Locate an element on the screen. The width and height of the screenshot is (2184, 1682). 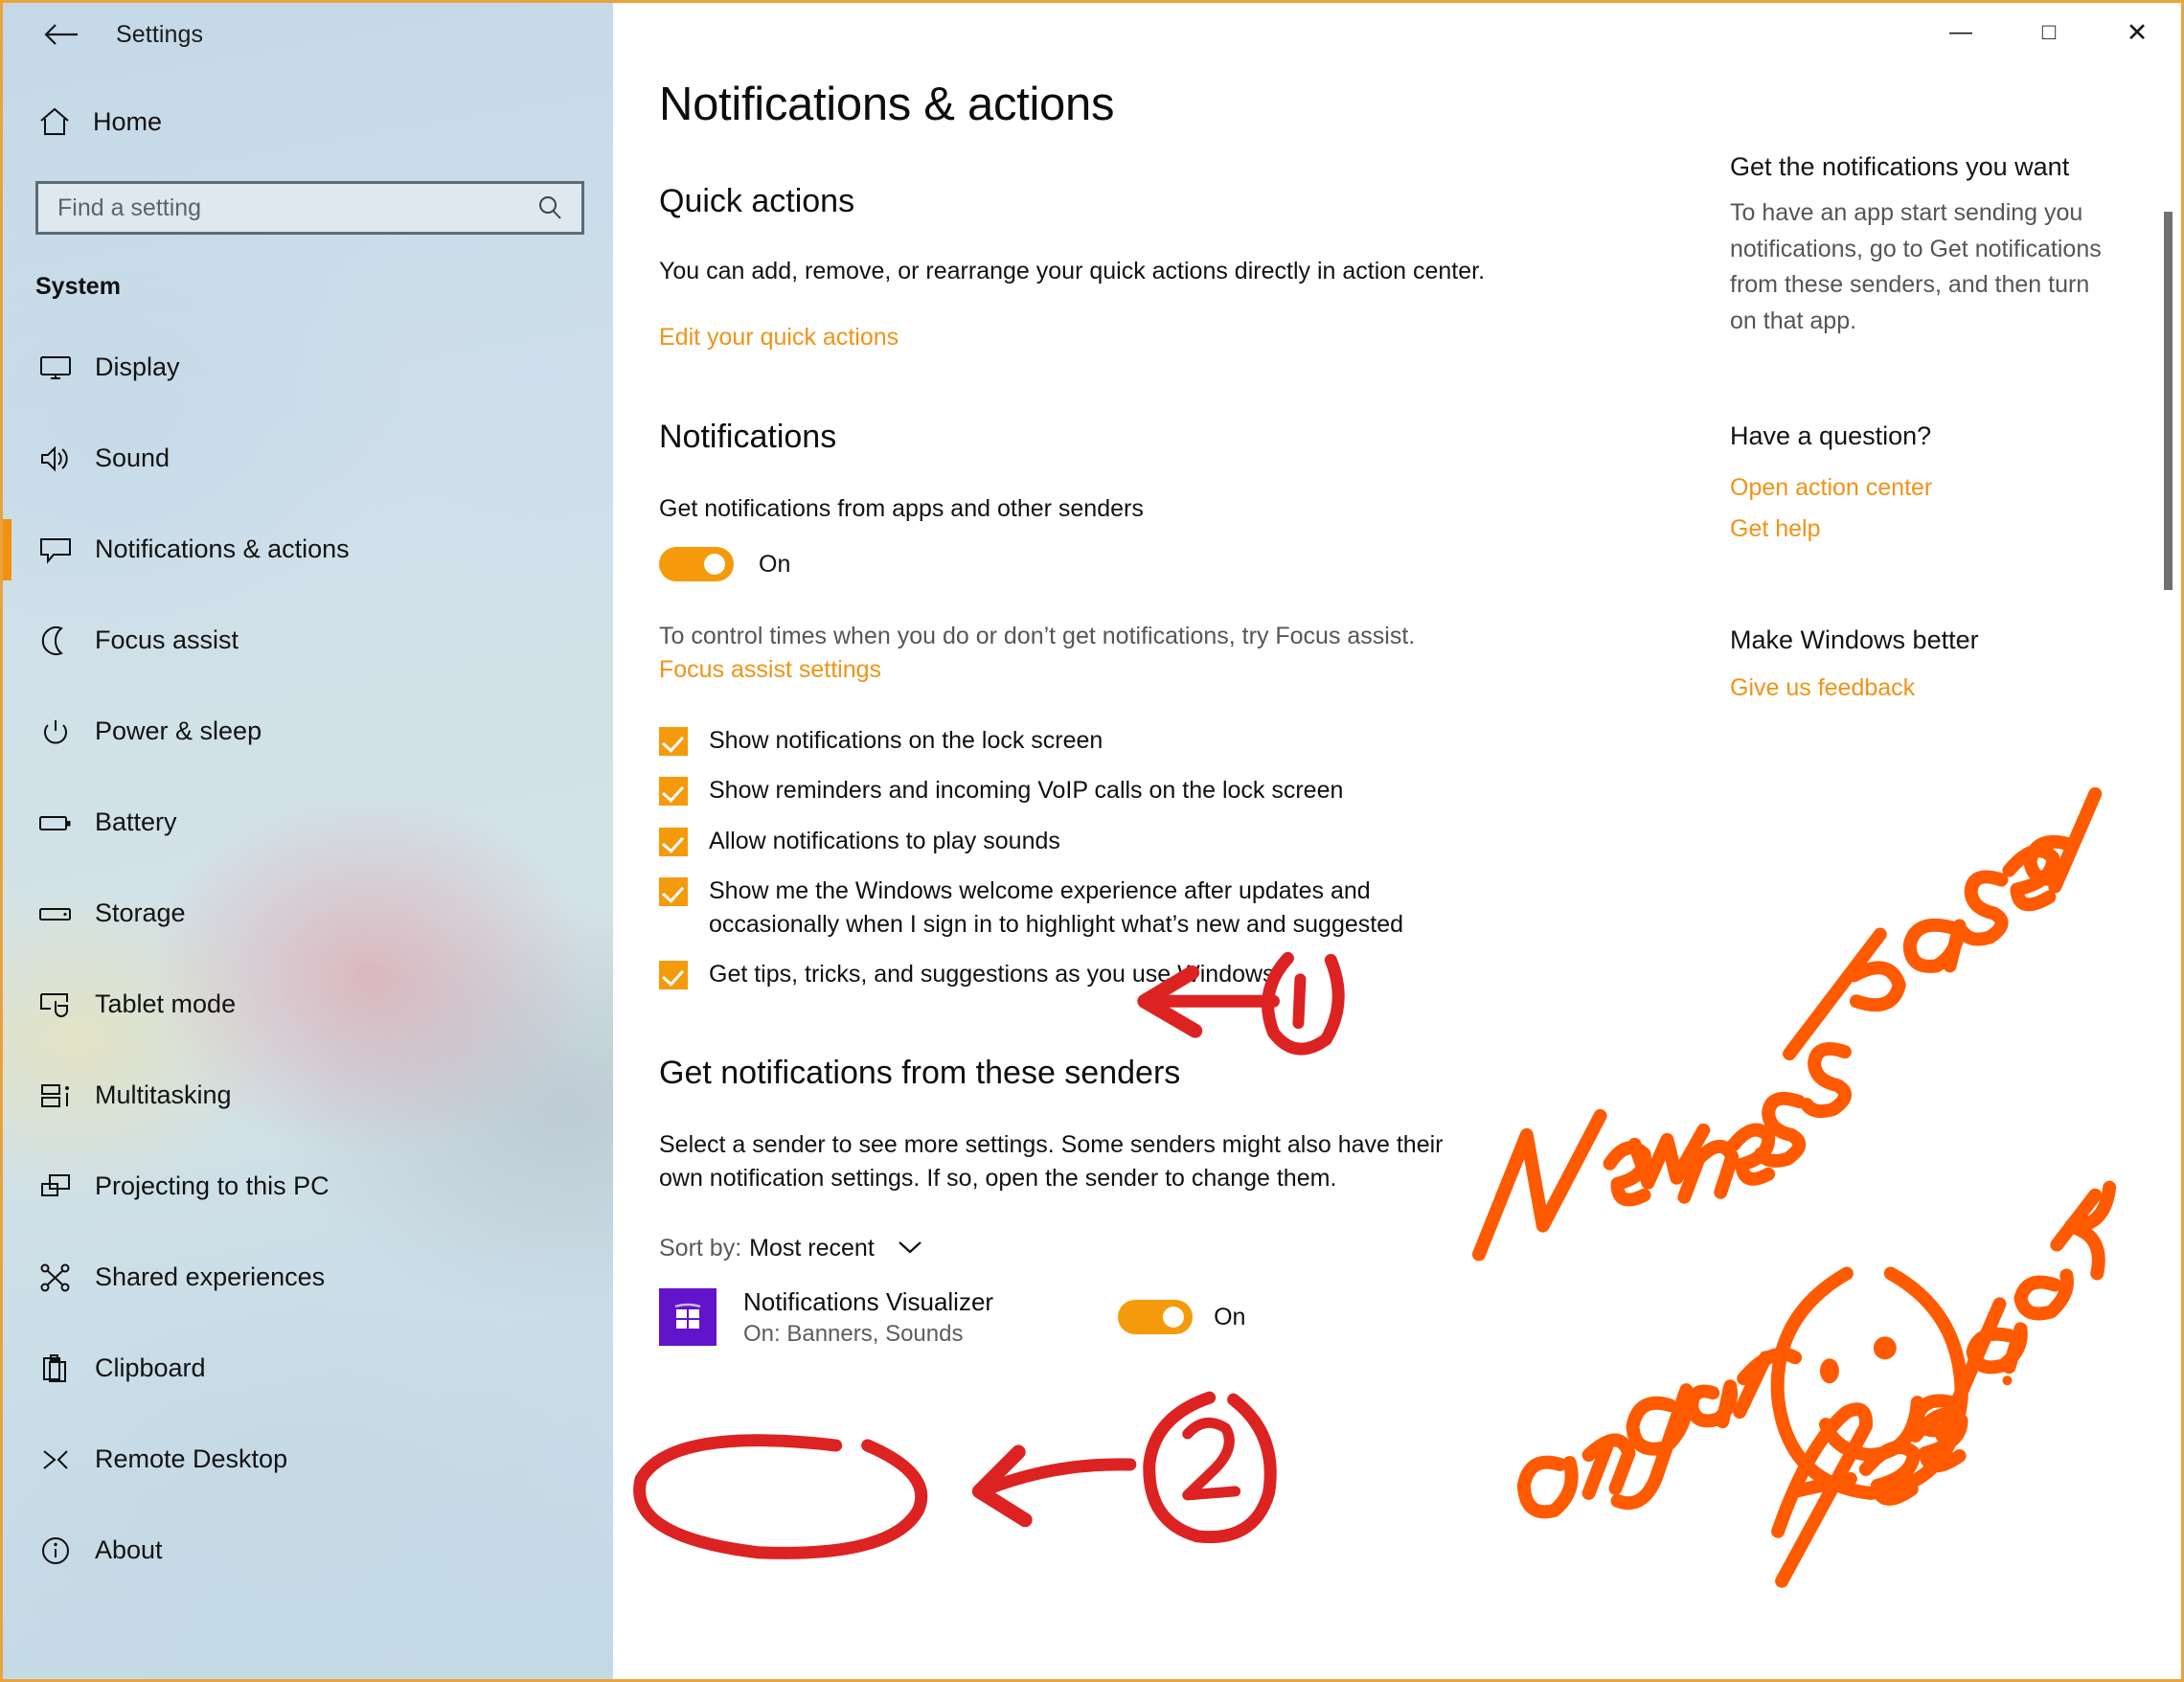
sidebar-item-projecting-to-this-pc: Projecting to this PC is located at coordinates (308, 1186).